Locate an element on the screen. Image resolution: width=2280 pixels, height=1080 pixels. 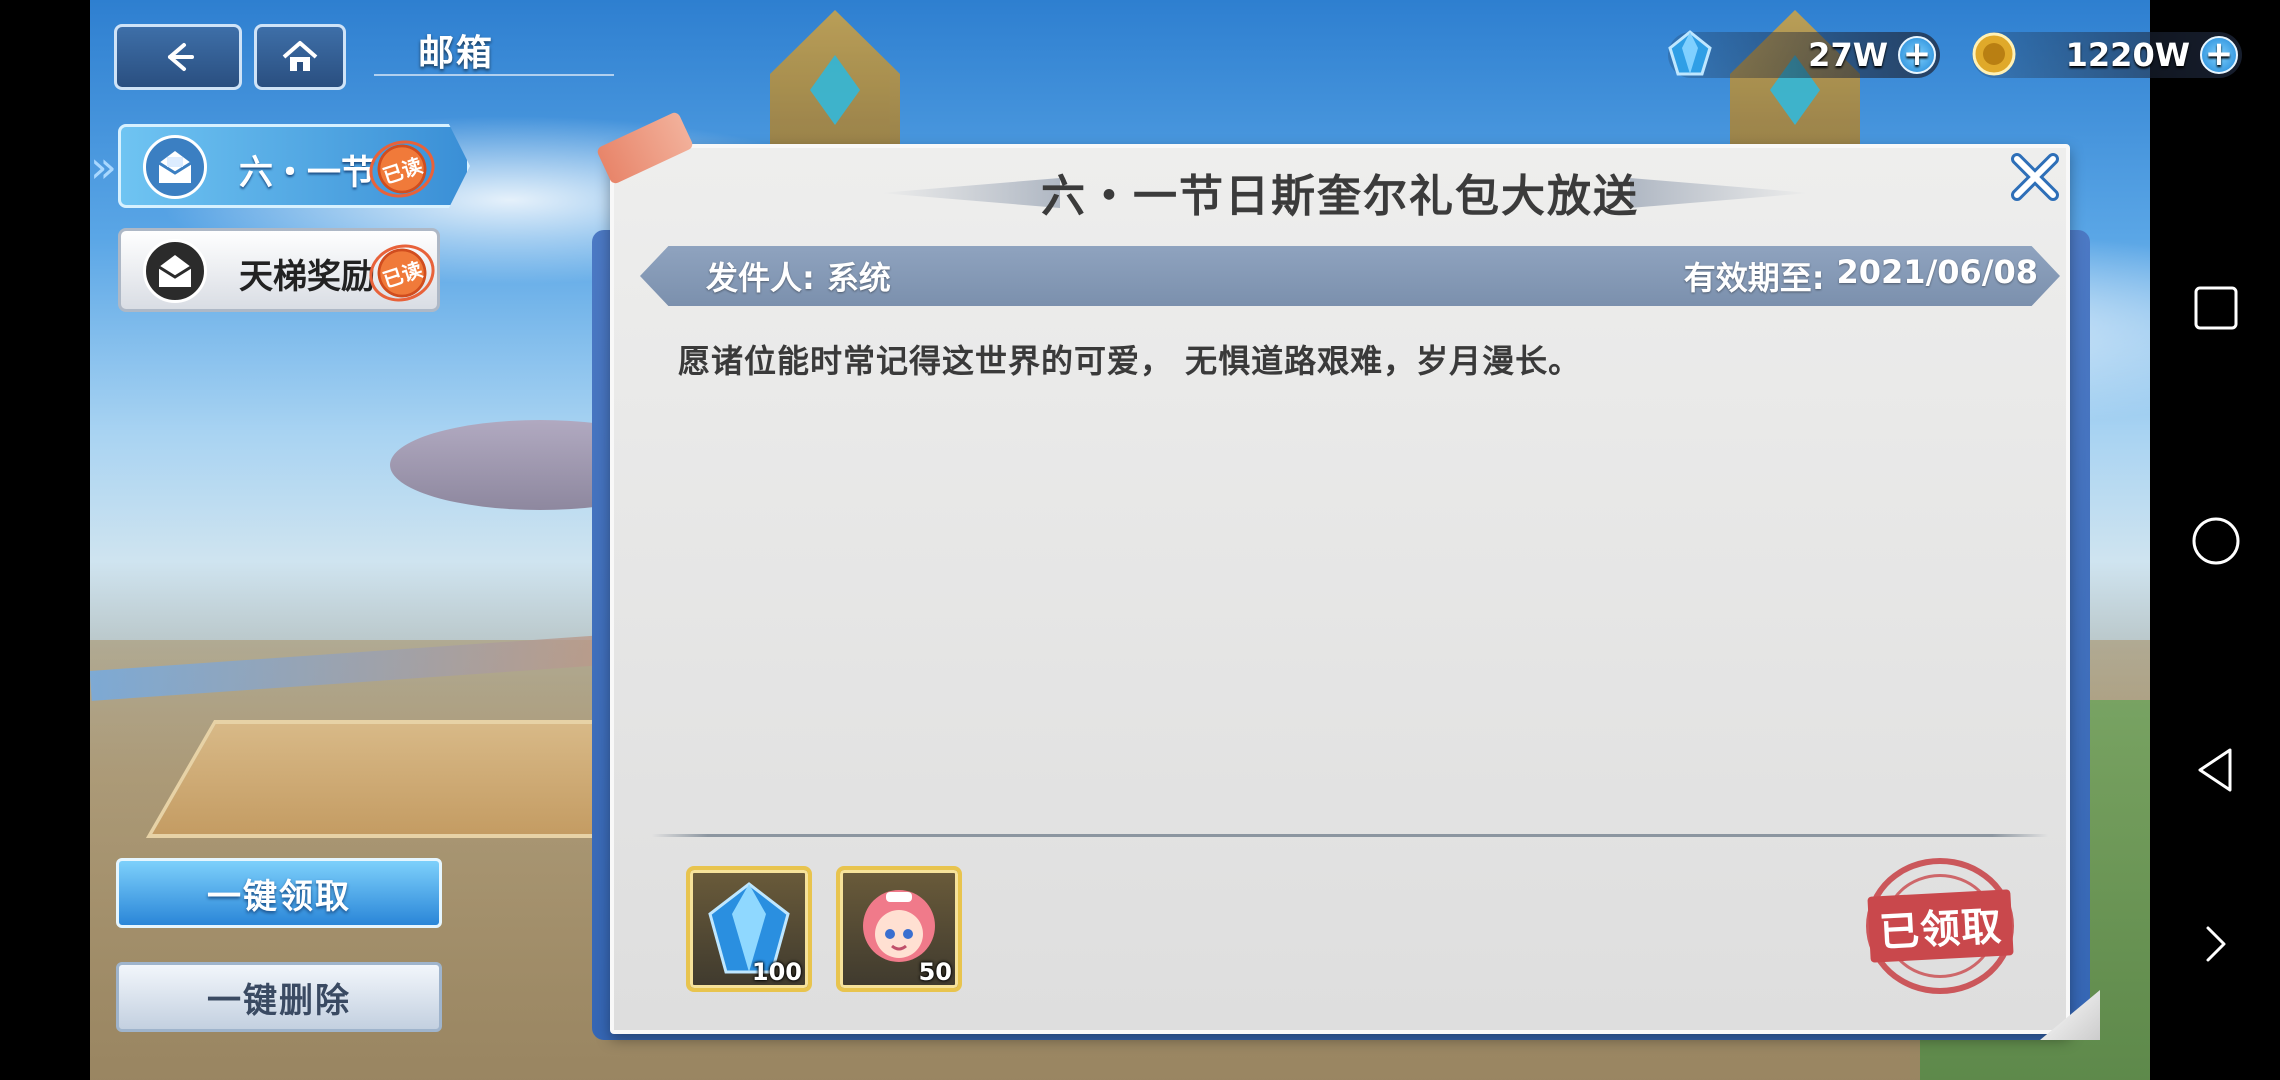
gold-coin-icon is located at coordinates (1994, 54).